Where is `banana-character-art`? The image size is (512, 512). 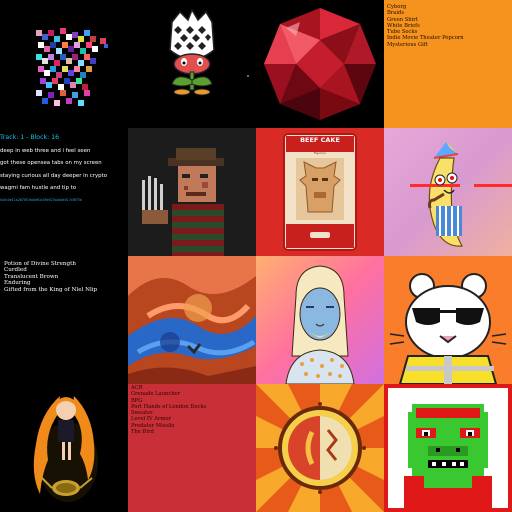
banana-character-art is located at coordinates (461, 194).